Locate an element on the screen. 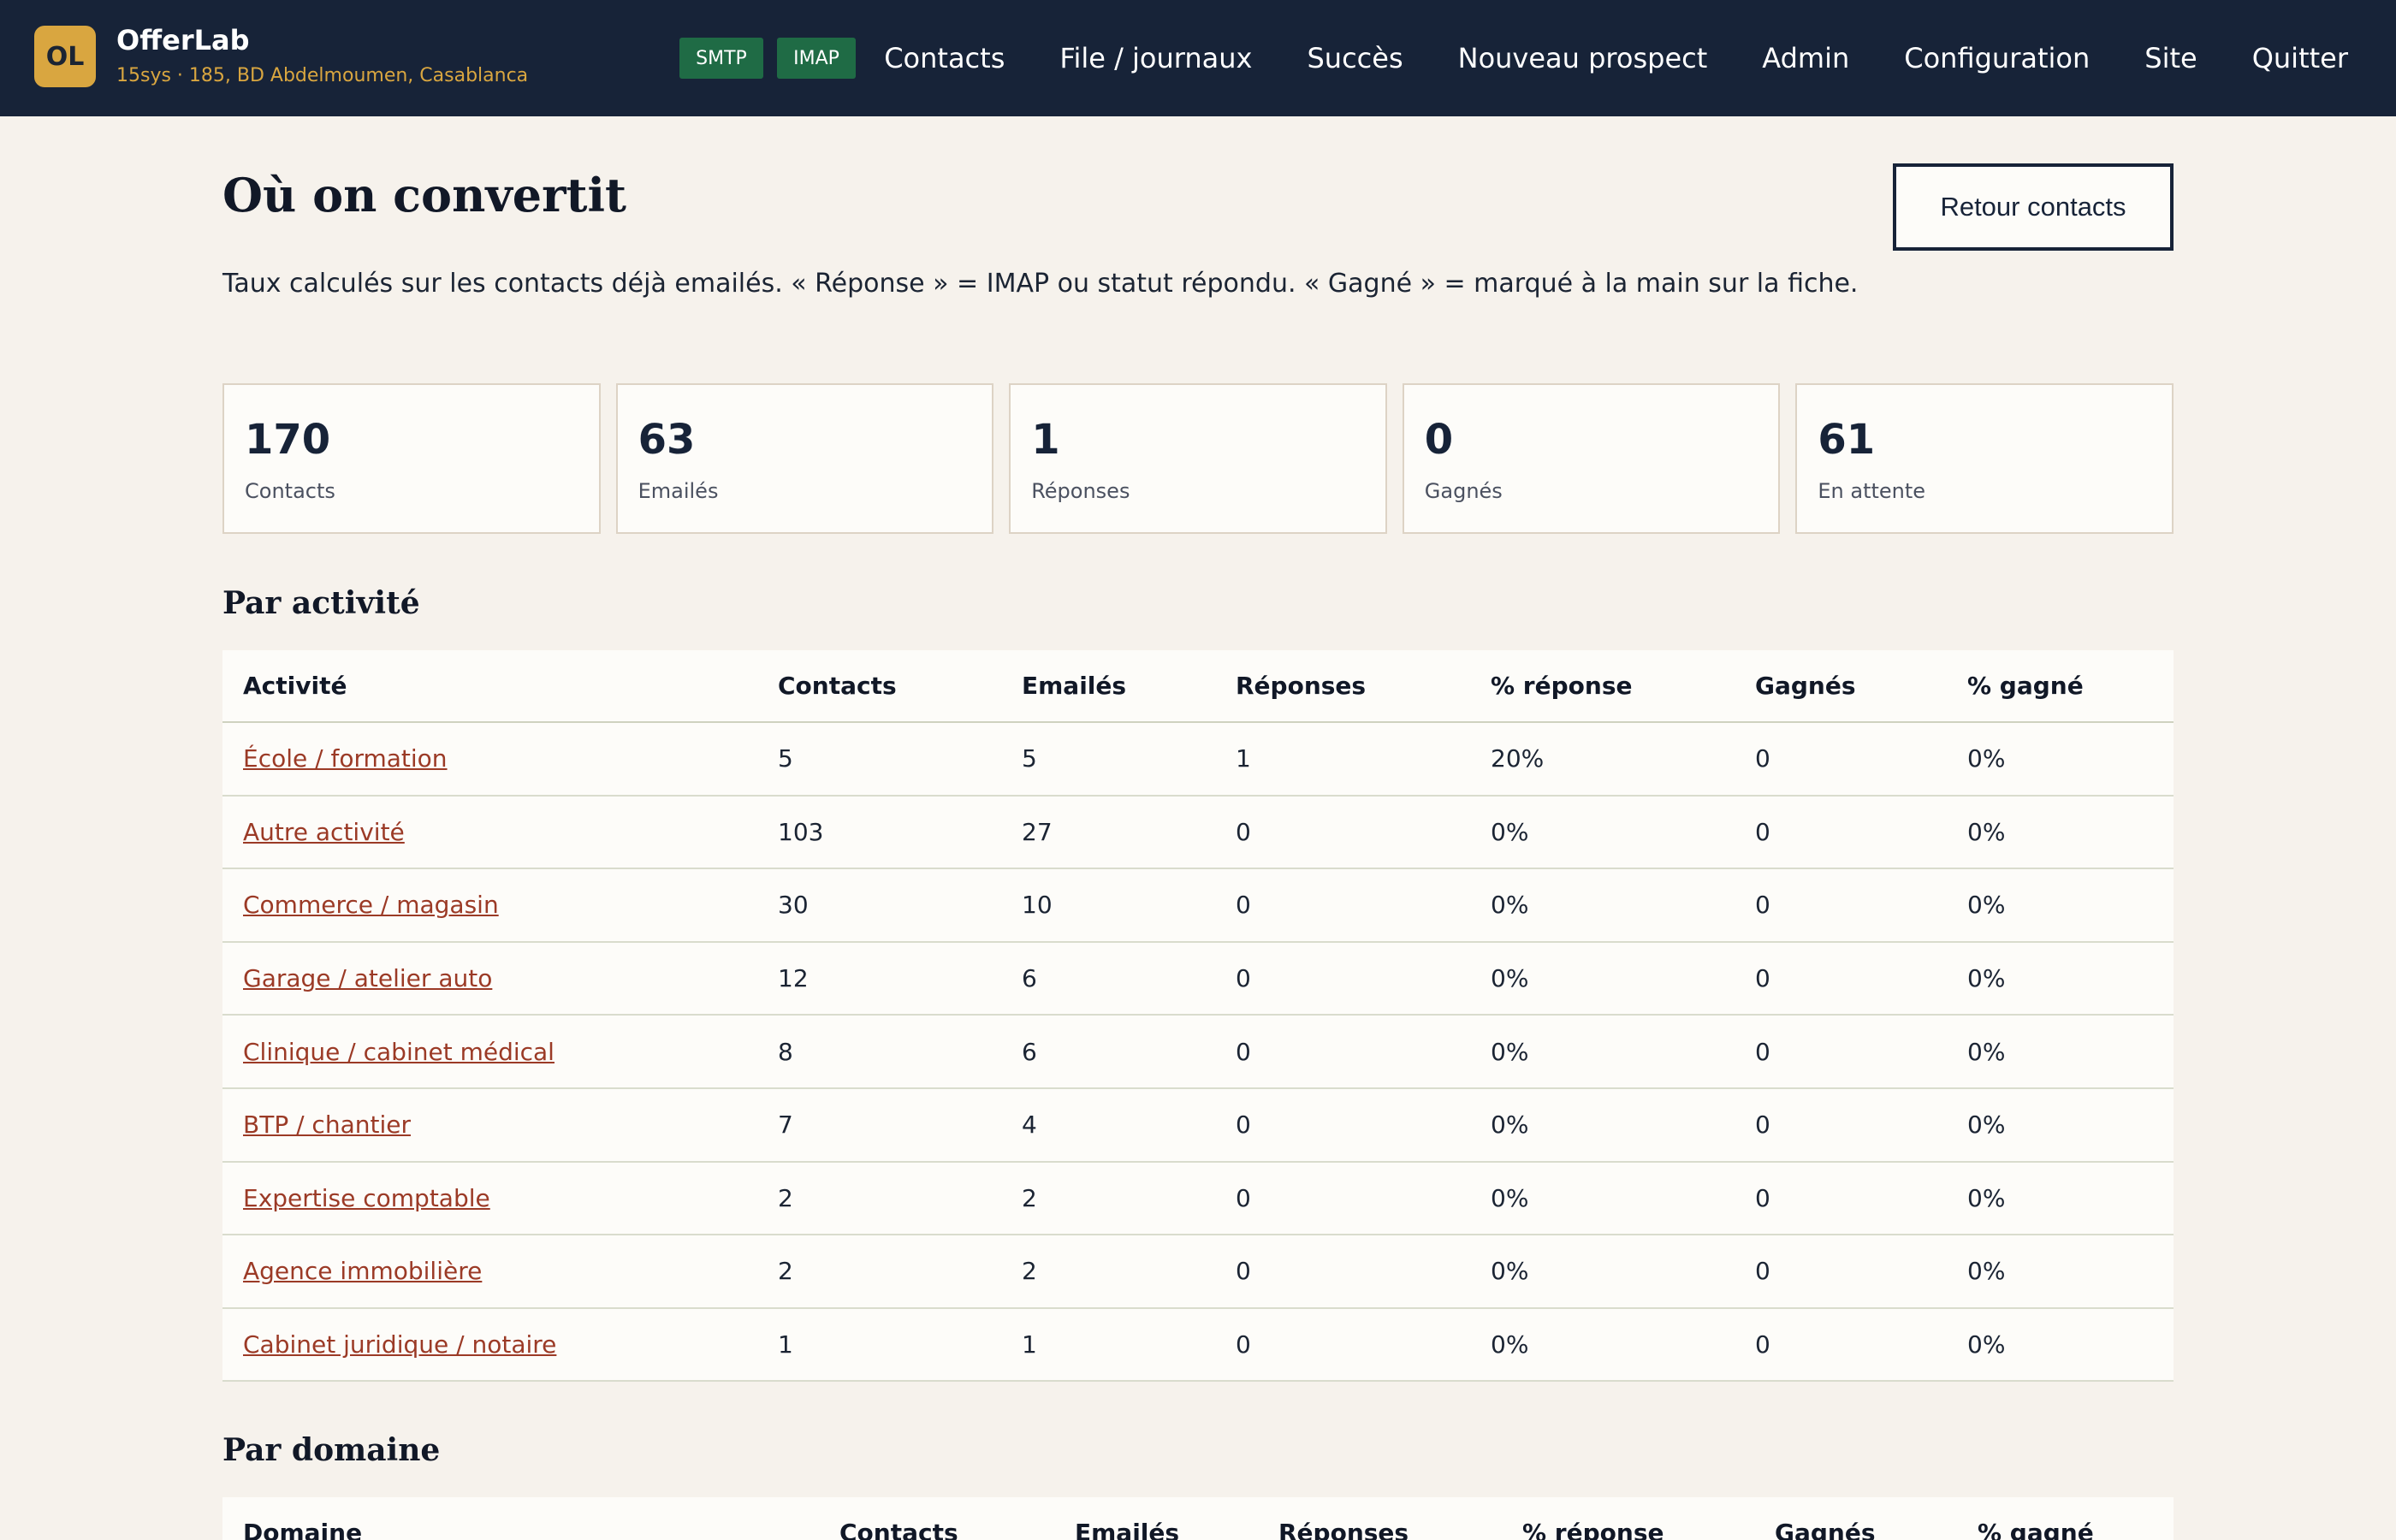  table-row: BTP / chantier 7 4 0 0% 0 0% is located at coordinates (1198, 1125).